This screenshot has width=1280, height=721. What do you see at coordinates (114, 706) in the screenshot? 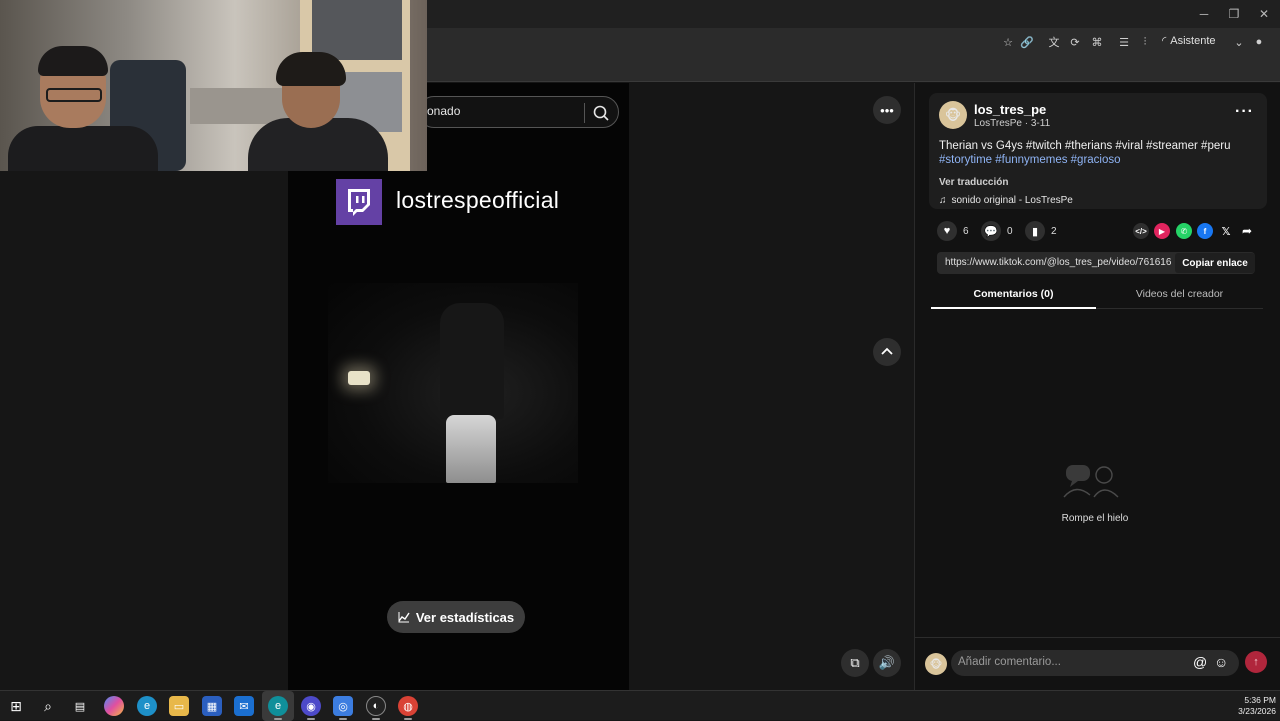
I see `copilot-icon` at bounding box center [114, 706].